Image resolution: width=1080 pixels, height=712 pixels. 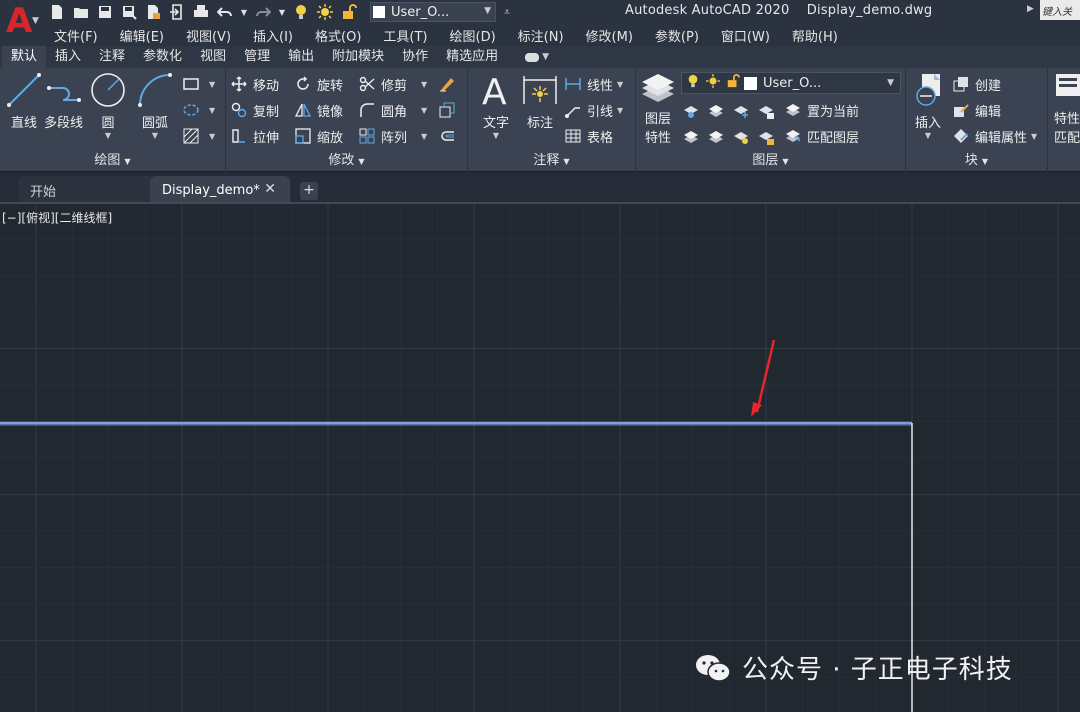 I want to click on menu-parametric: 参数(P), so click(x=677, y=35).